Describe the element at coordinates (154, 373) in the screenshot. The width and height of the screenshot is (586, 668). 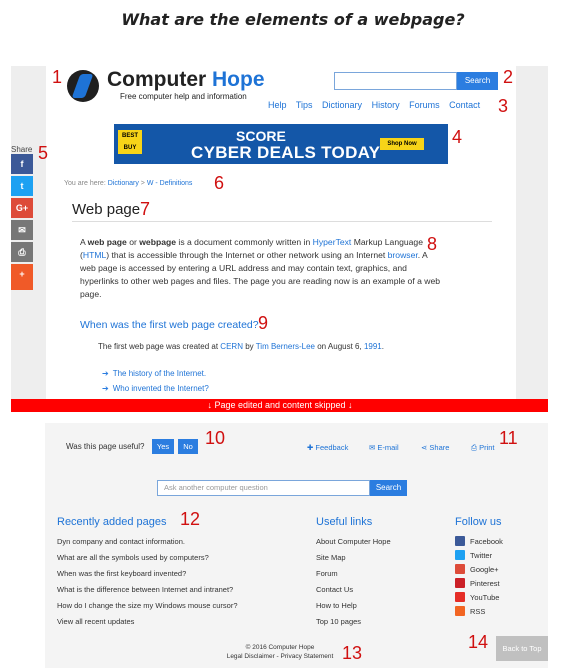
I see `related-link-history: ➔ The history of the Internet.` at that location.